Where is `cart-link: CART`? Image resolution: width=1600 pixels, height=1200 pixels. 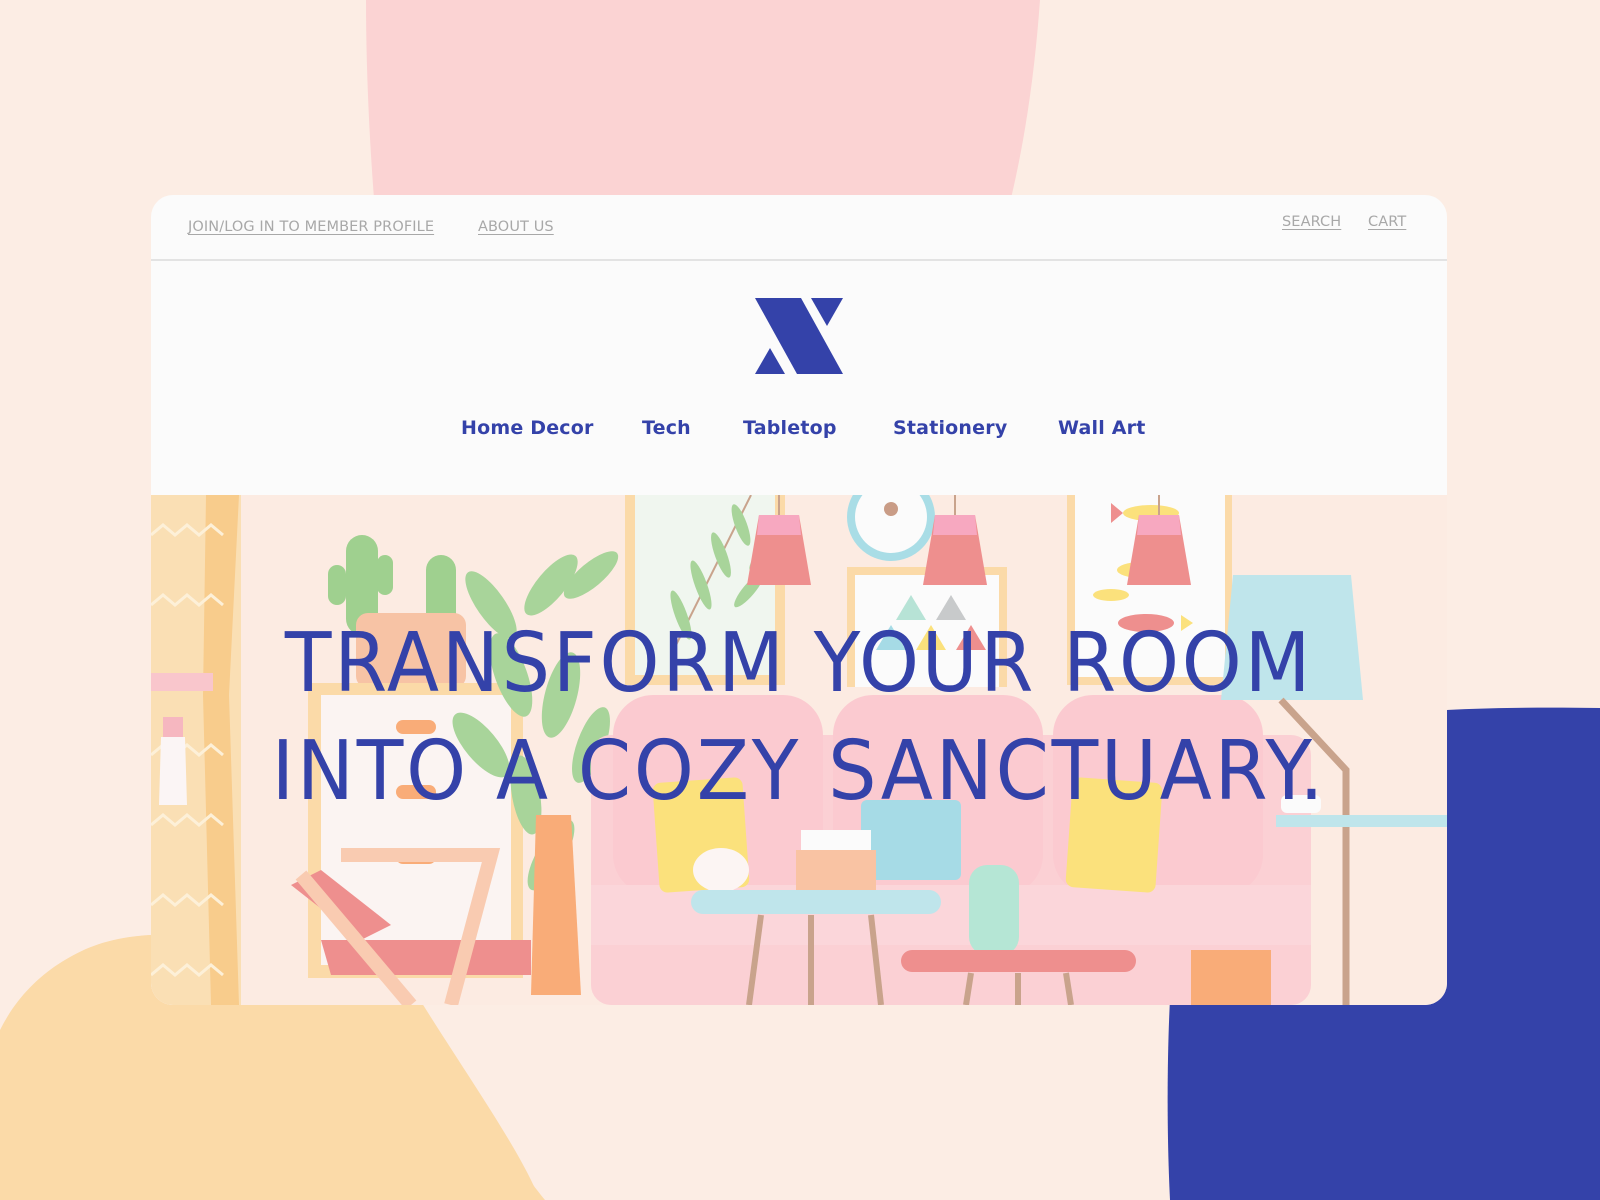
cart-link: CART is located at coordinates (1387, 222).